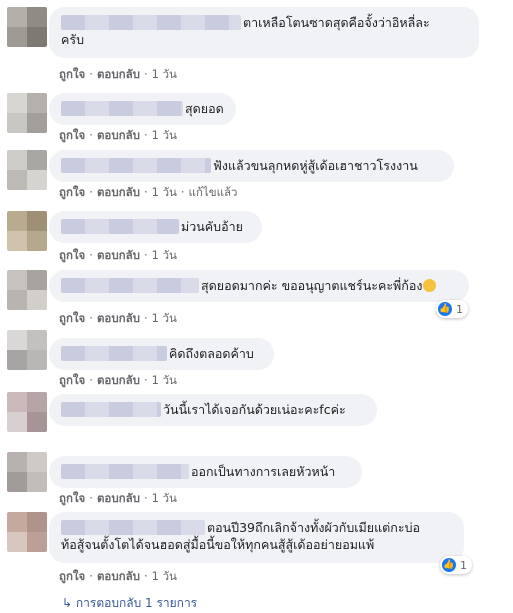 Image resolution: width=513 pixels, height=613 pixels. I want to click on comment-text: สุดยอดมากค่ะ ขออนุญาตแชร์นะคะพี่ก้อง, so click(312, 285).